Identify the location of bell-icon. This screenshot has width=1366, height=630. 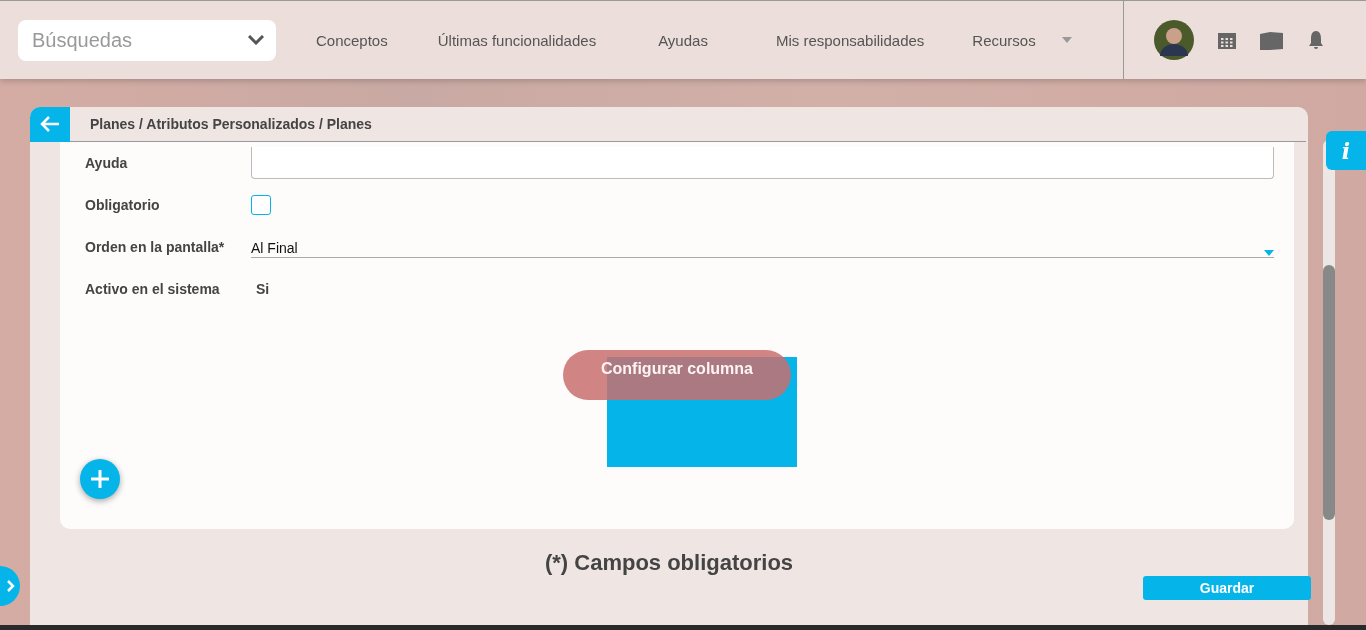
(1316, 40).